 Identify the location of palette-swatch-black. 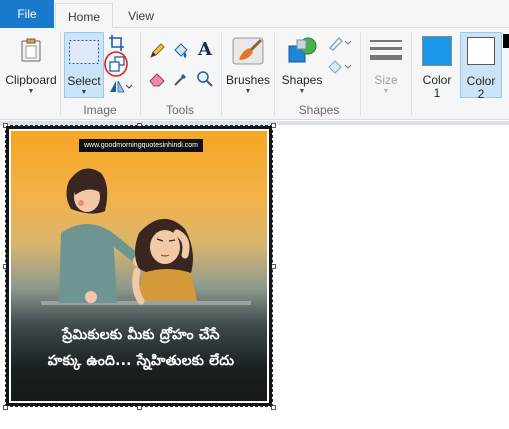
(506, 41).